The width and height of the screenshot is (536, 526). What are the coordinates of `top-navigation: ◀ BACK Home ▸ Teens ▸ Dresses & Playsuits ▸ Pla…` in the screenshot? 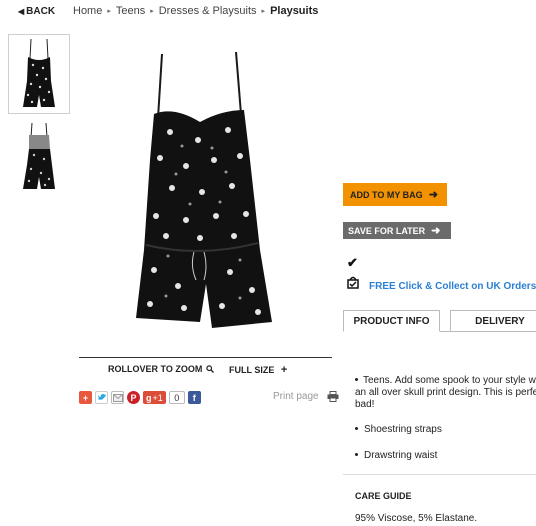 It's located at (268, 11).